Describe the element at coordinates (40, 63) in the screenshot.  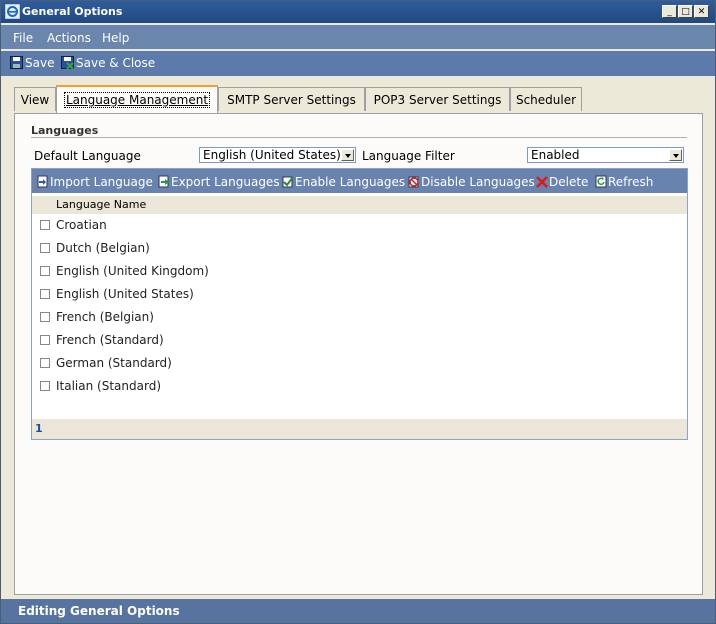
I see `save-label: Save` at that location.